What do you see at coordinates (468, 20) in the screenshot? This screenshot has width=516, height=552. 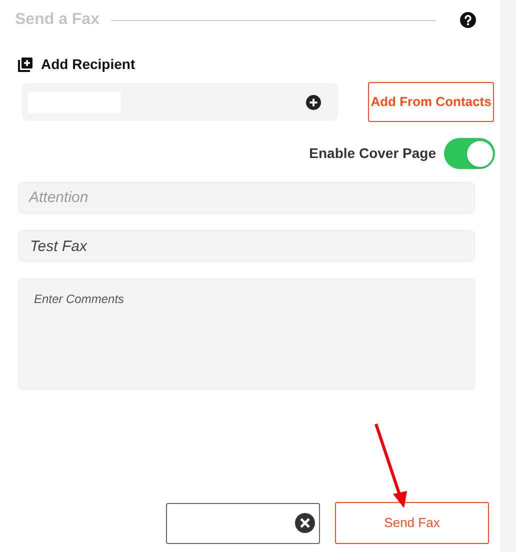 I see `help-icon` at bounding box center [468, 20].